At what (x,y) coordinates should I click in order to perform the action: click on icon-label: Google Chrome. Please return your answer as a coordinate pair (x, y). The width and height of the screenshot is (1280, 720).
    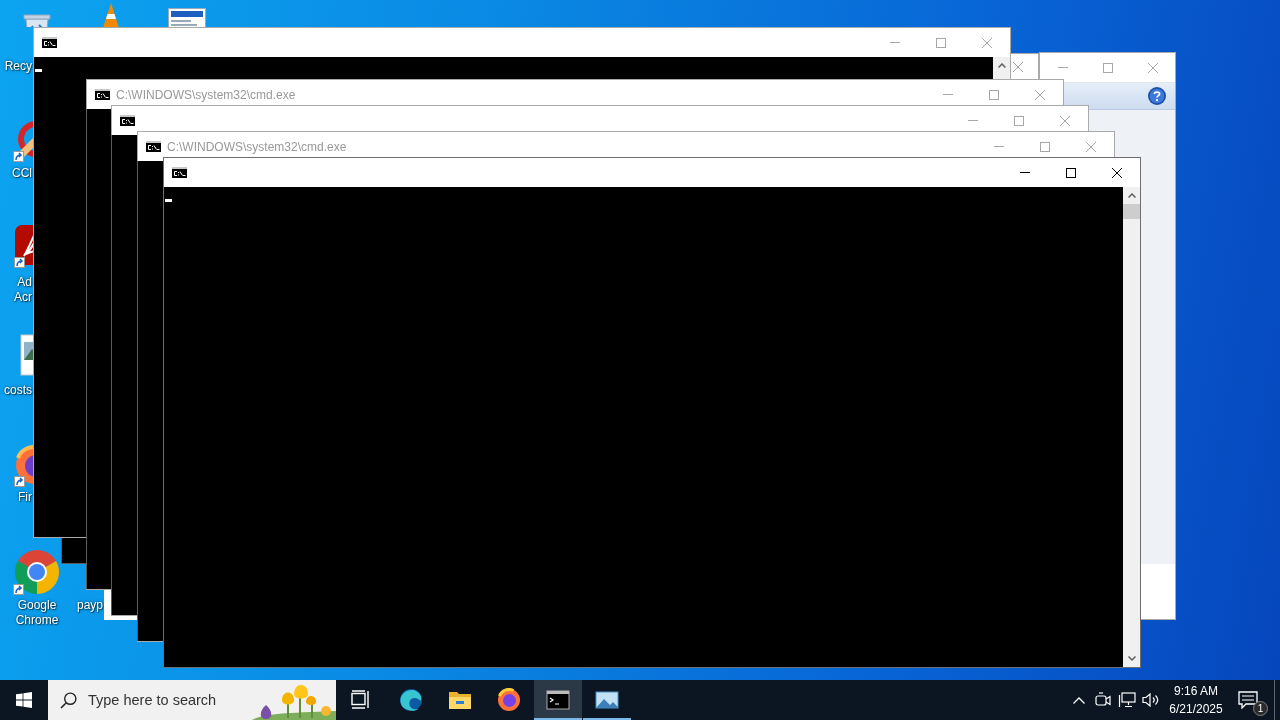
    Looking at the image, I should click on (37, 613).